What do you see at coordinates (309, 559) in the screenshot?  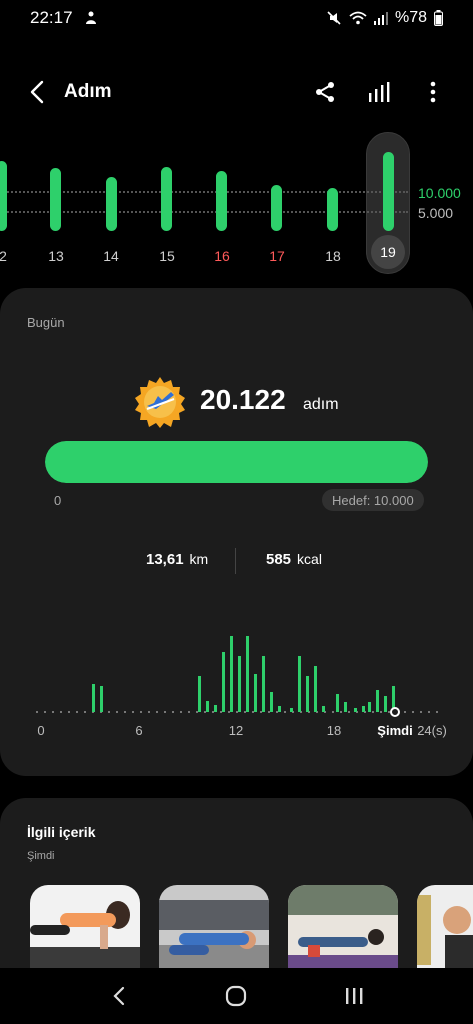 I see `calories-unit: kcal` at bounding box center [309, 559].